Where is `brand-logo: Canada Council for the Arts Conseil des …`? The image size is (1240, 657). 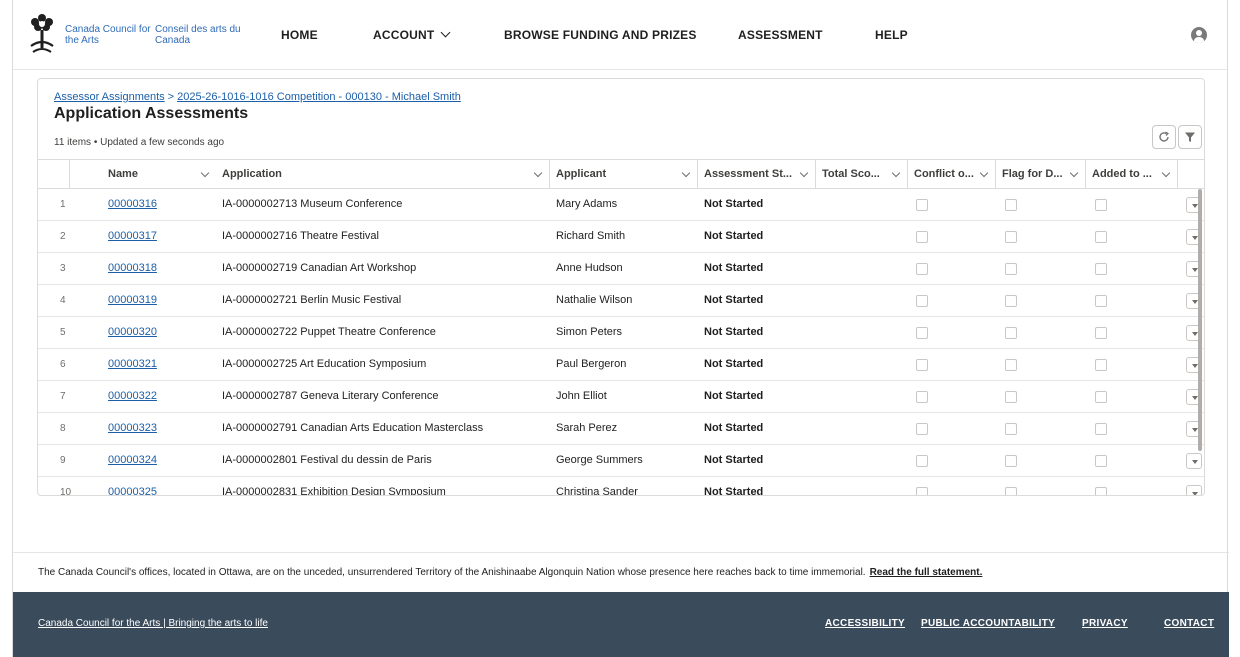 brand-logo: Canada Council for the Arts Conseil des … is located at coordinates (147, 34).